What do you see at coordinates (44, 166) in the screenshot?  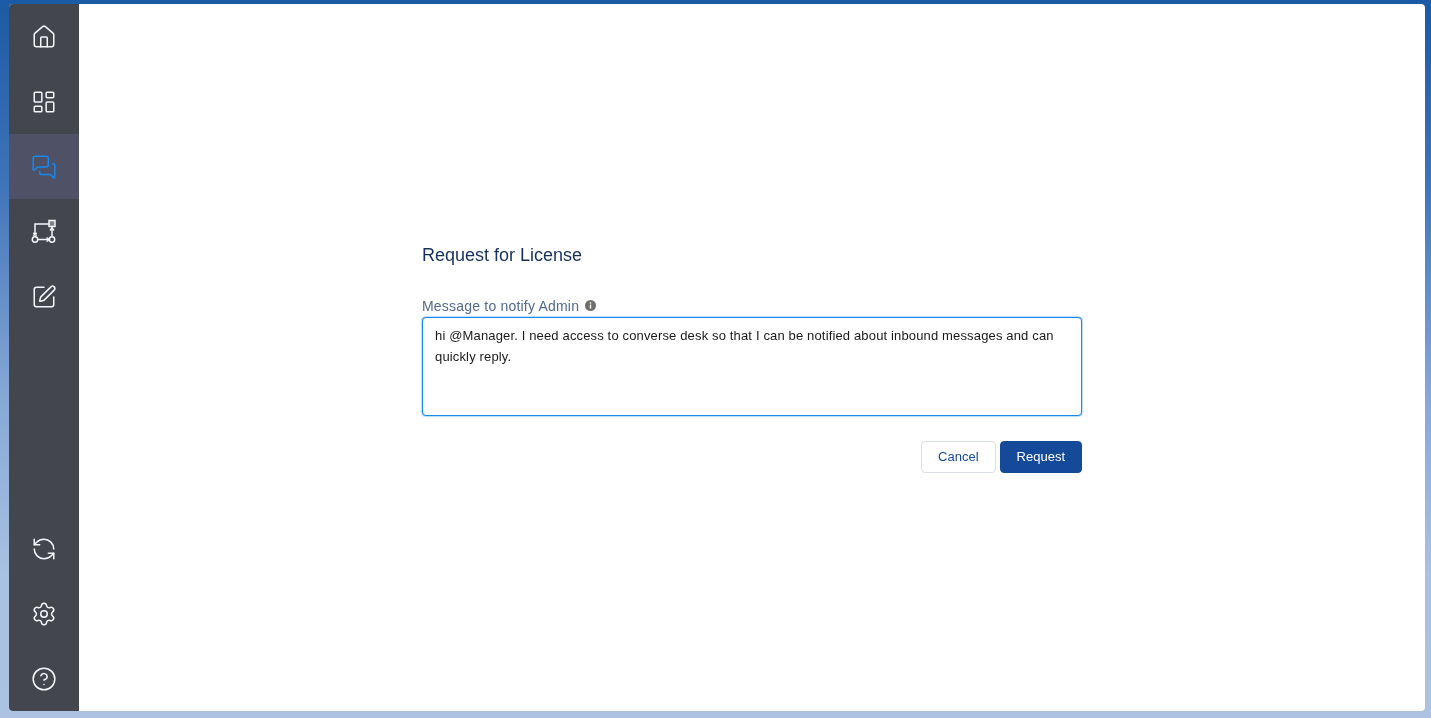 I see `chat-icon` at bounding box center [44, 166].